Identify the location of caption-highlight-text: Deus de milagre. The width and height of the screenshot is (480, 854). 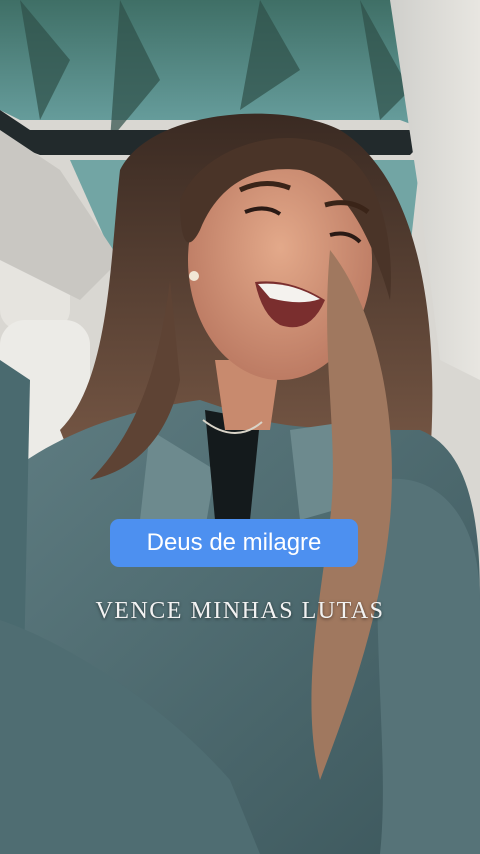
(234, 542).